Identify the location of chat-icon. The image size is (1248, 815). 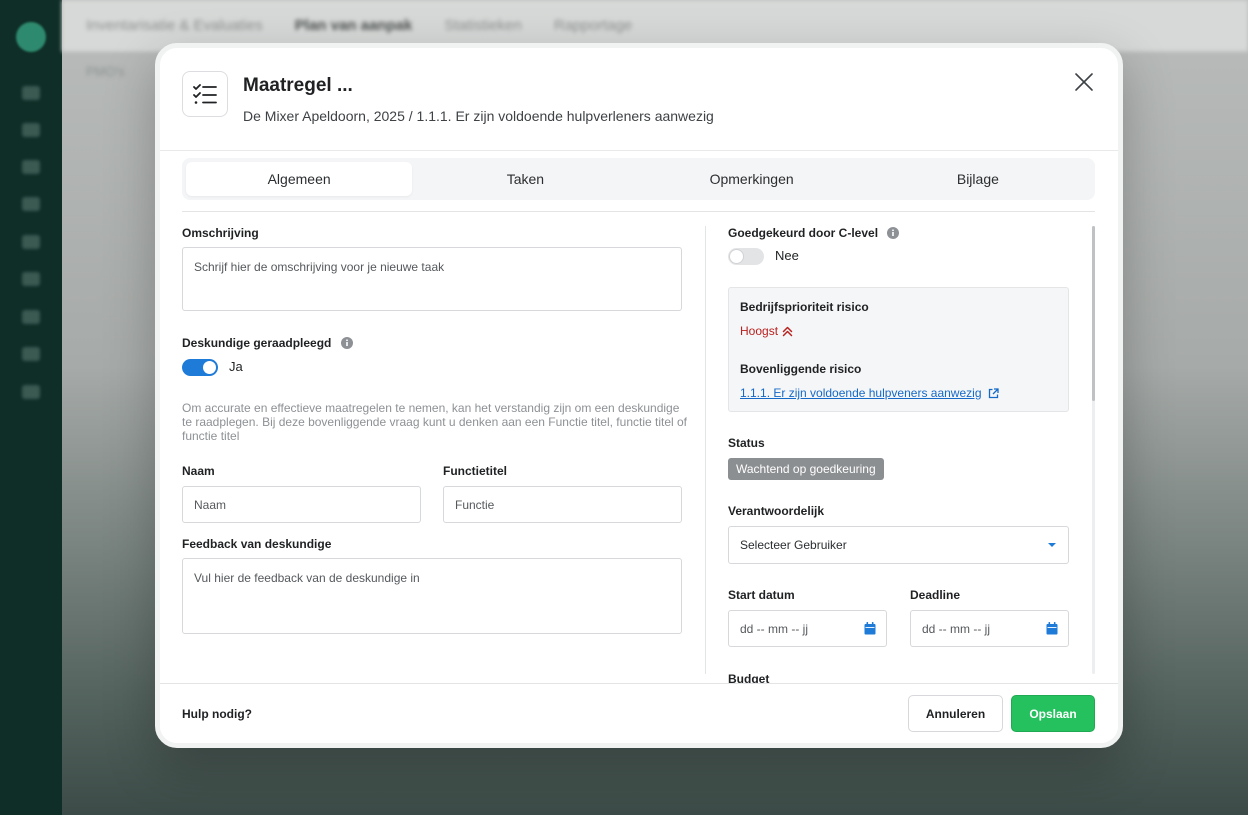
(31, 354).